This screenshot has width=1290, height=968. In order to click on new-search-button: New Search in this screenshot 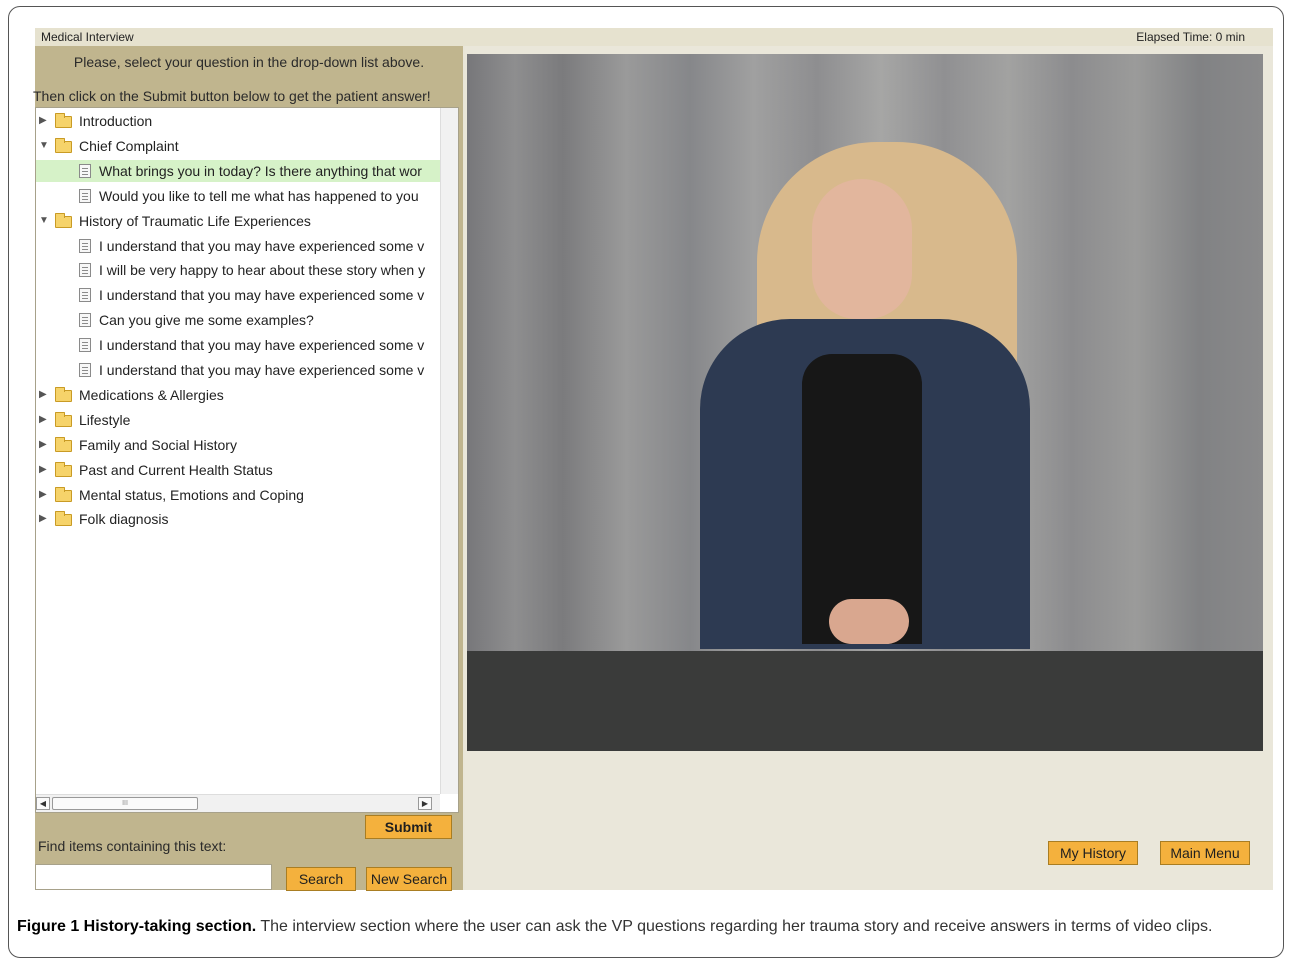, I will do `click(409, 879)`.